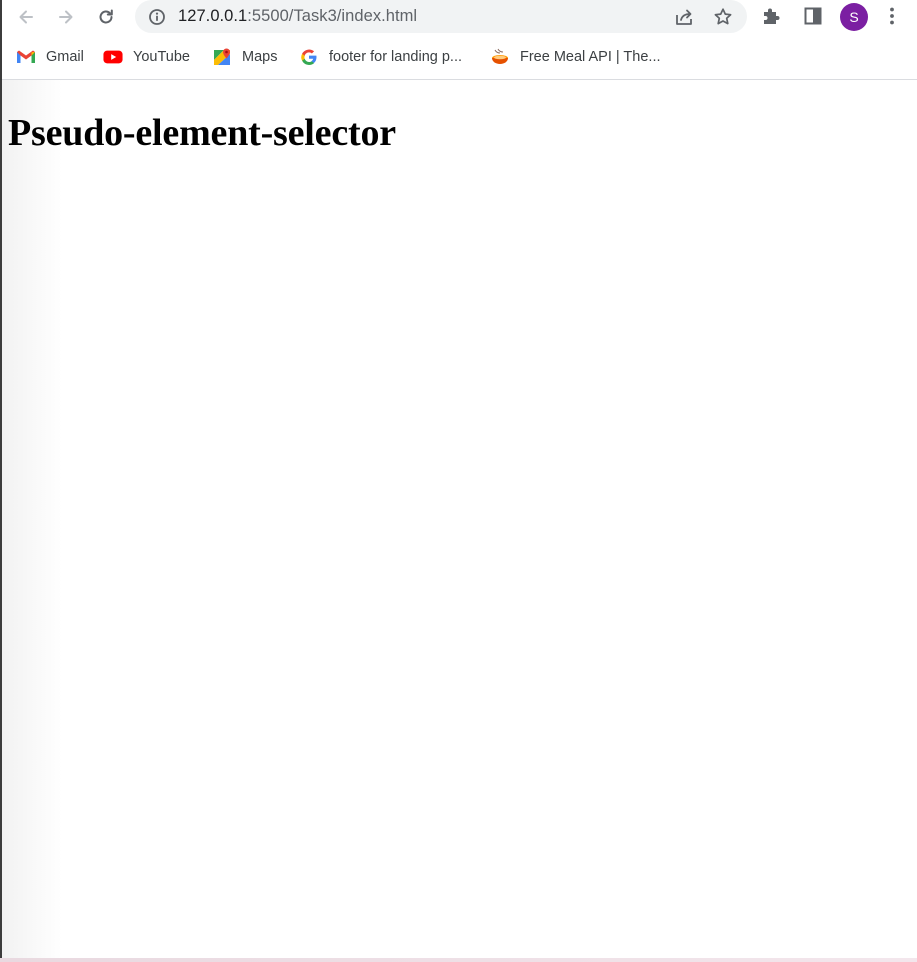 The width and height of the screenshot is (917, 962). I want to click on reload-icon, so click(106, 16).